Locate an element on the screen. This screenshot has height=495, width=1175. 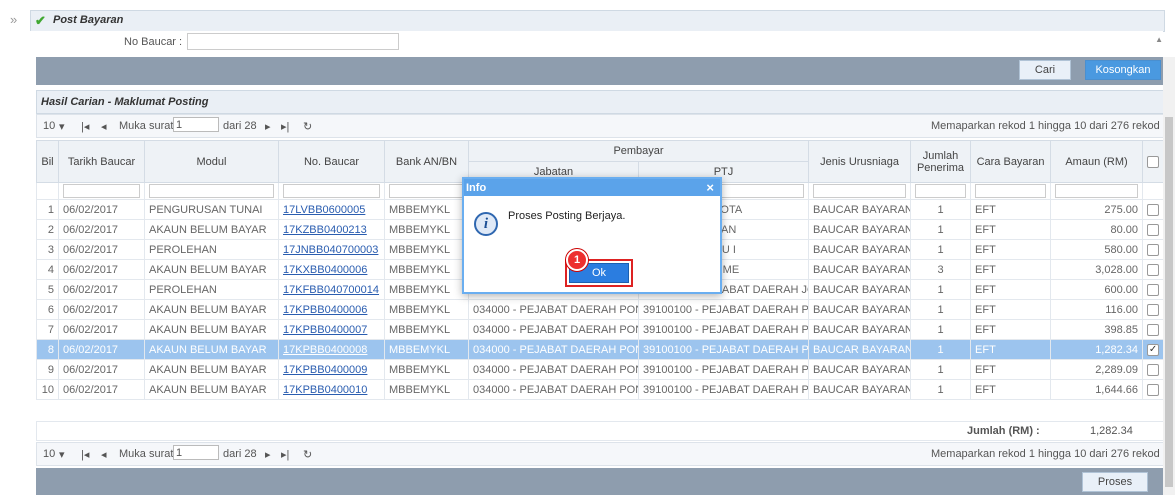
voucher-link: 17KFBB040700014 is located at coordinates (331, 290).